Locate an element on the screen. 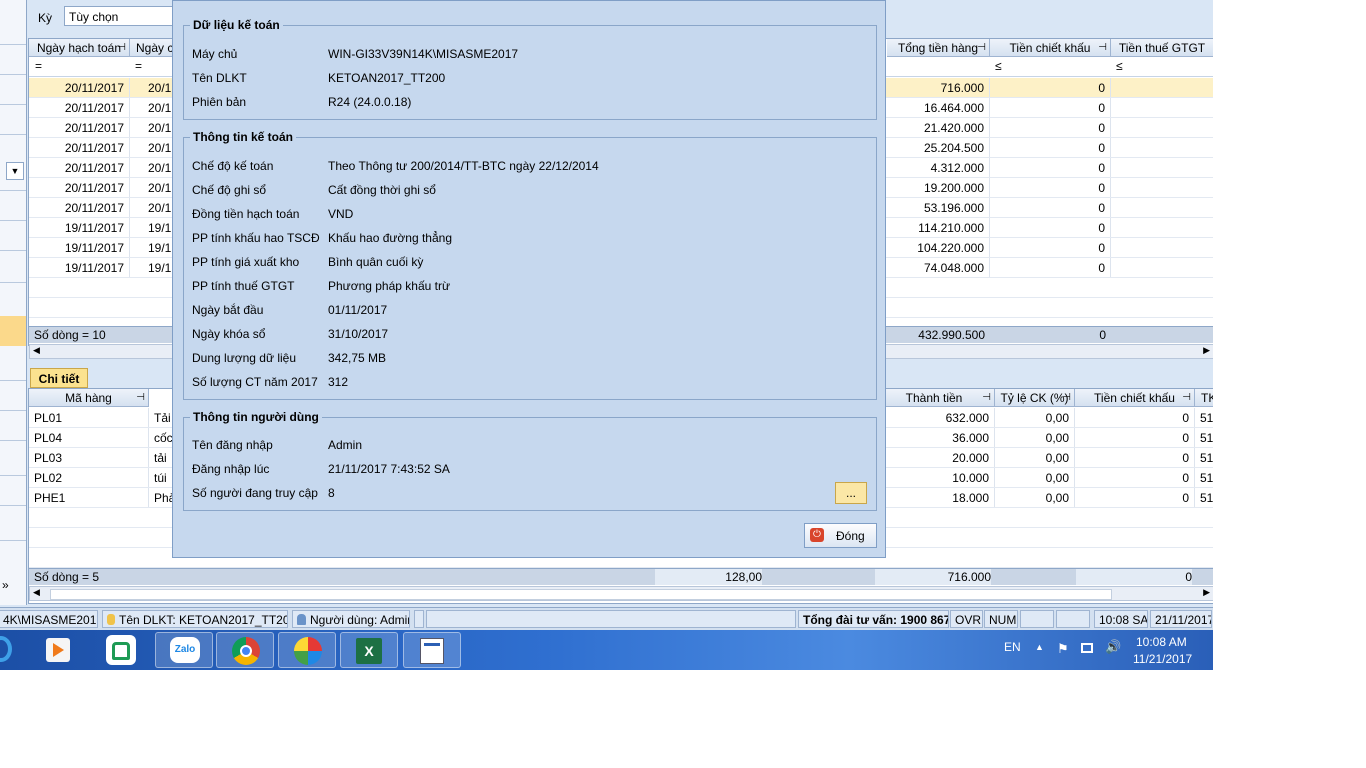 This screenshot has width=1366, height=768. total-cell: 4.312.000 is located at coordinates (938, 168).